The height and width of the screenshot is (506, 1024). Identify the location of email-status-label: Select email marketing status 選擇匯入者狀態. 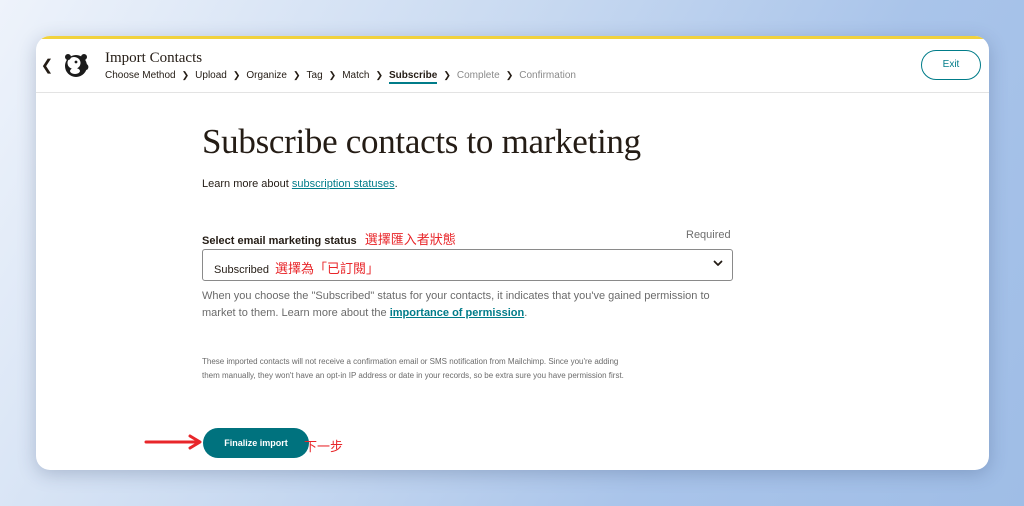
(329, 238).